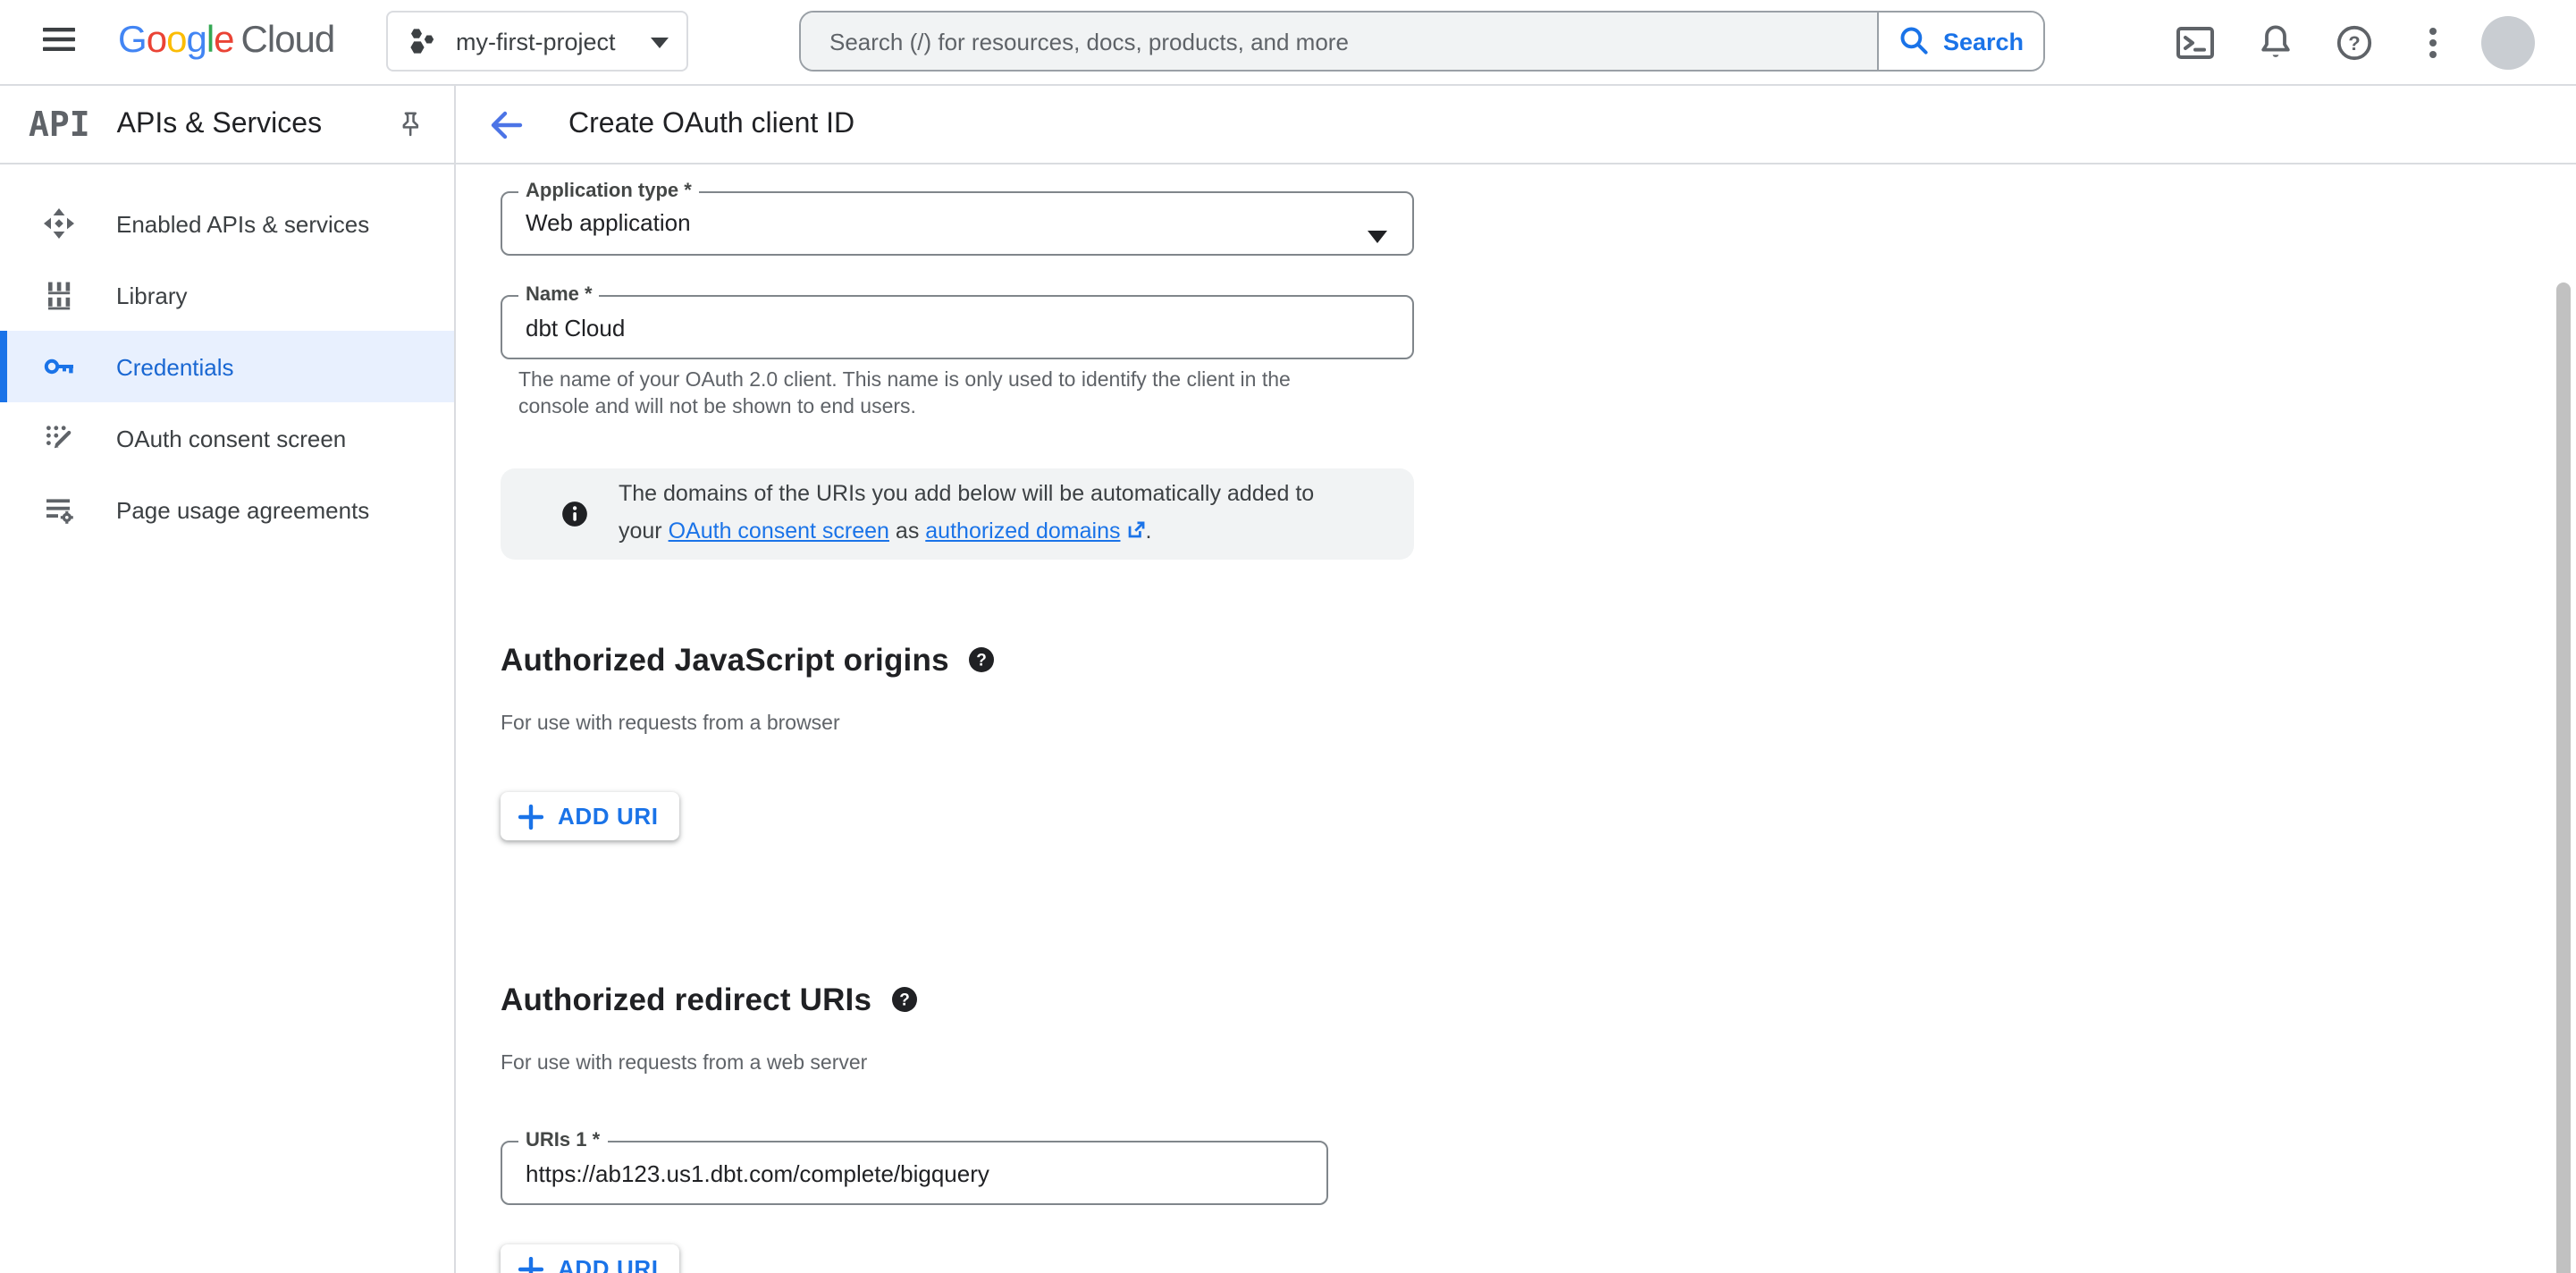  What do you see at coordinates (920, 1173) in the screenshot?
I see `uri-input` at bounding box center [920, 1173].